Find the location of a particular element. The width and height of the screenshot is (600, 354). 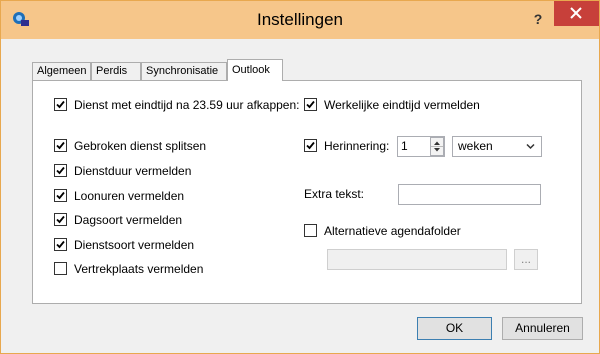

cancel-button: Annuleren is located at coordinates (542, 328).